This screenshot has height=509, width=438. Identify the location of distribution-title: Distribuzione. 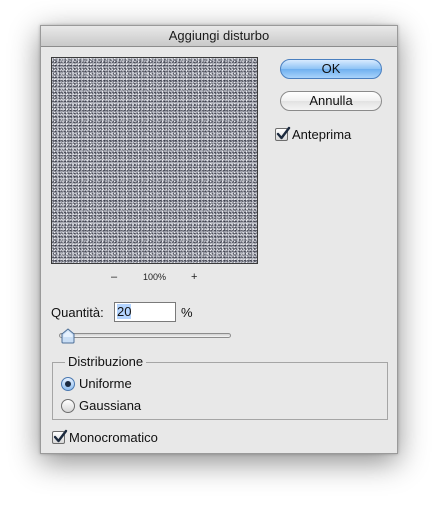
(106, 361).